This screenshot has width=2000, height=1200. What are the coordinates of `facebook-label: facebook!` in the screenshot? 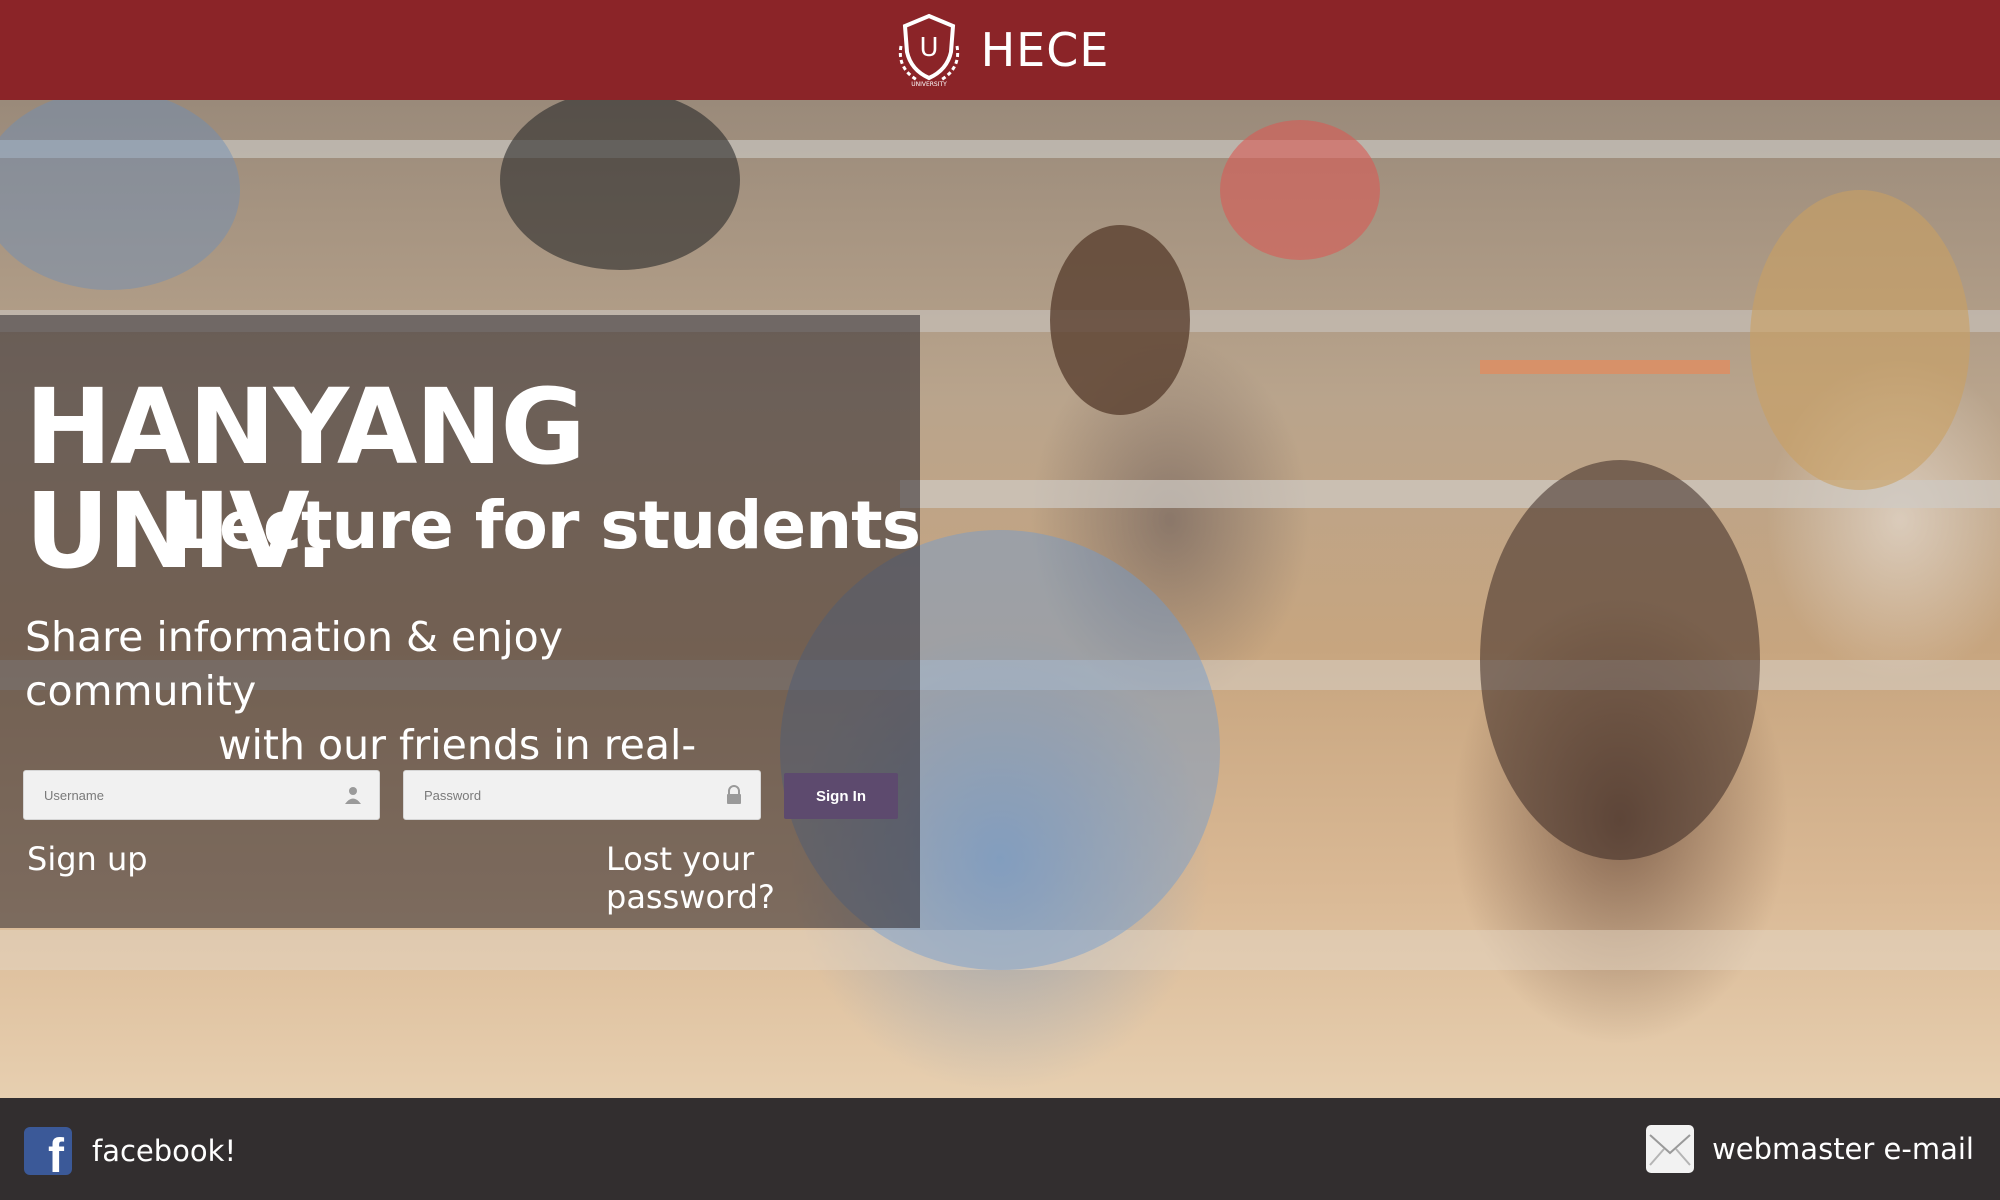 It's located at (164, 1151).